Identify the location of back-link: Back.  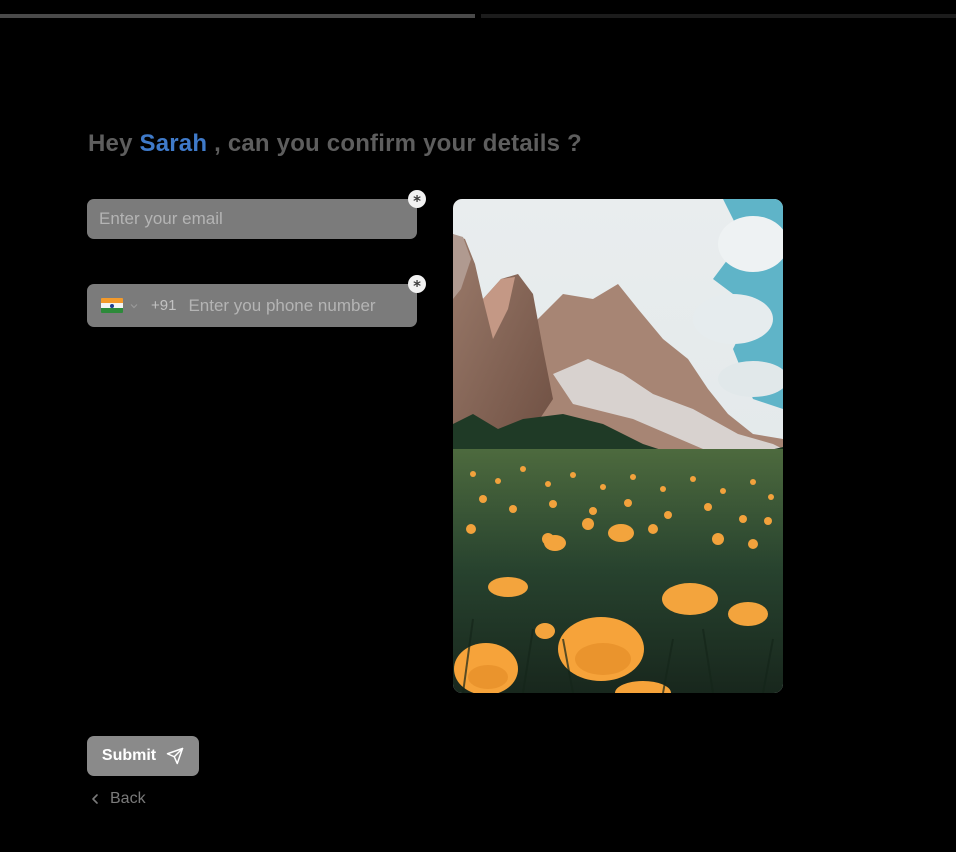
(118, 799).